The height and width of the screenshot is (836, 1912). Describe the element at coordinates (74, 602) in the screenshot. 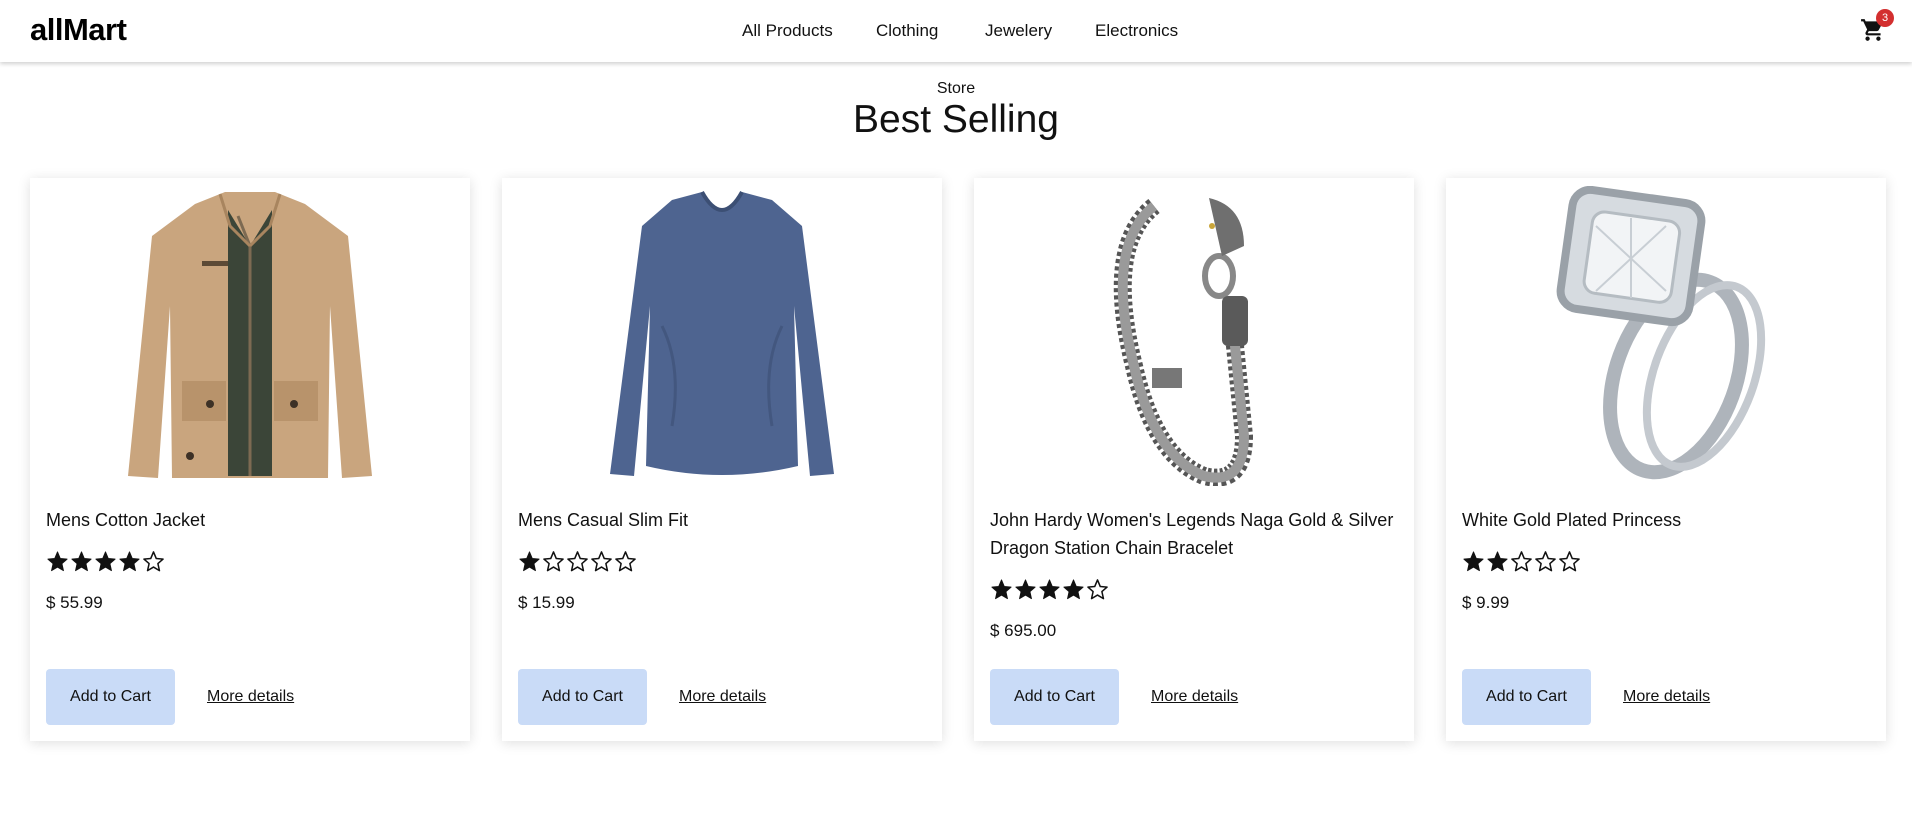

I see `product-price: $ 55.99` at that location.